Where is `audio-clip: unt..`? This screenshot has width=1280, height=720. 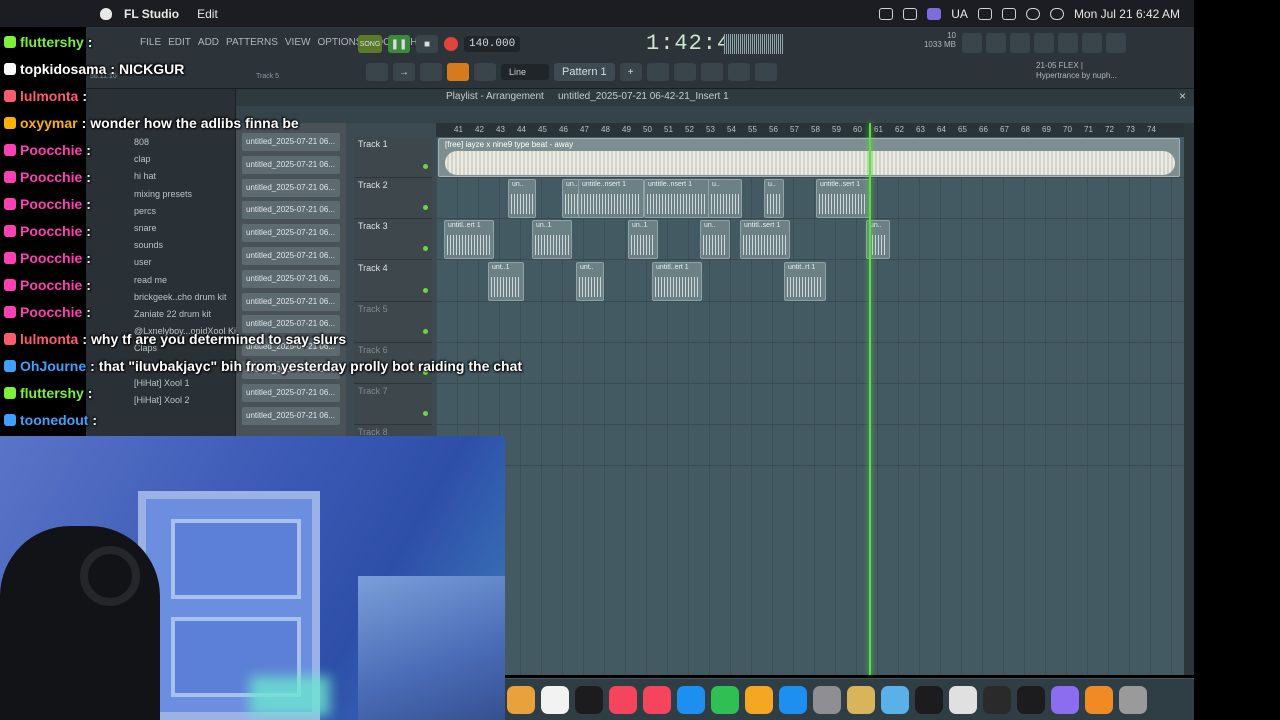 audio-clip: unt.. is located at coordinates (590, 281).